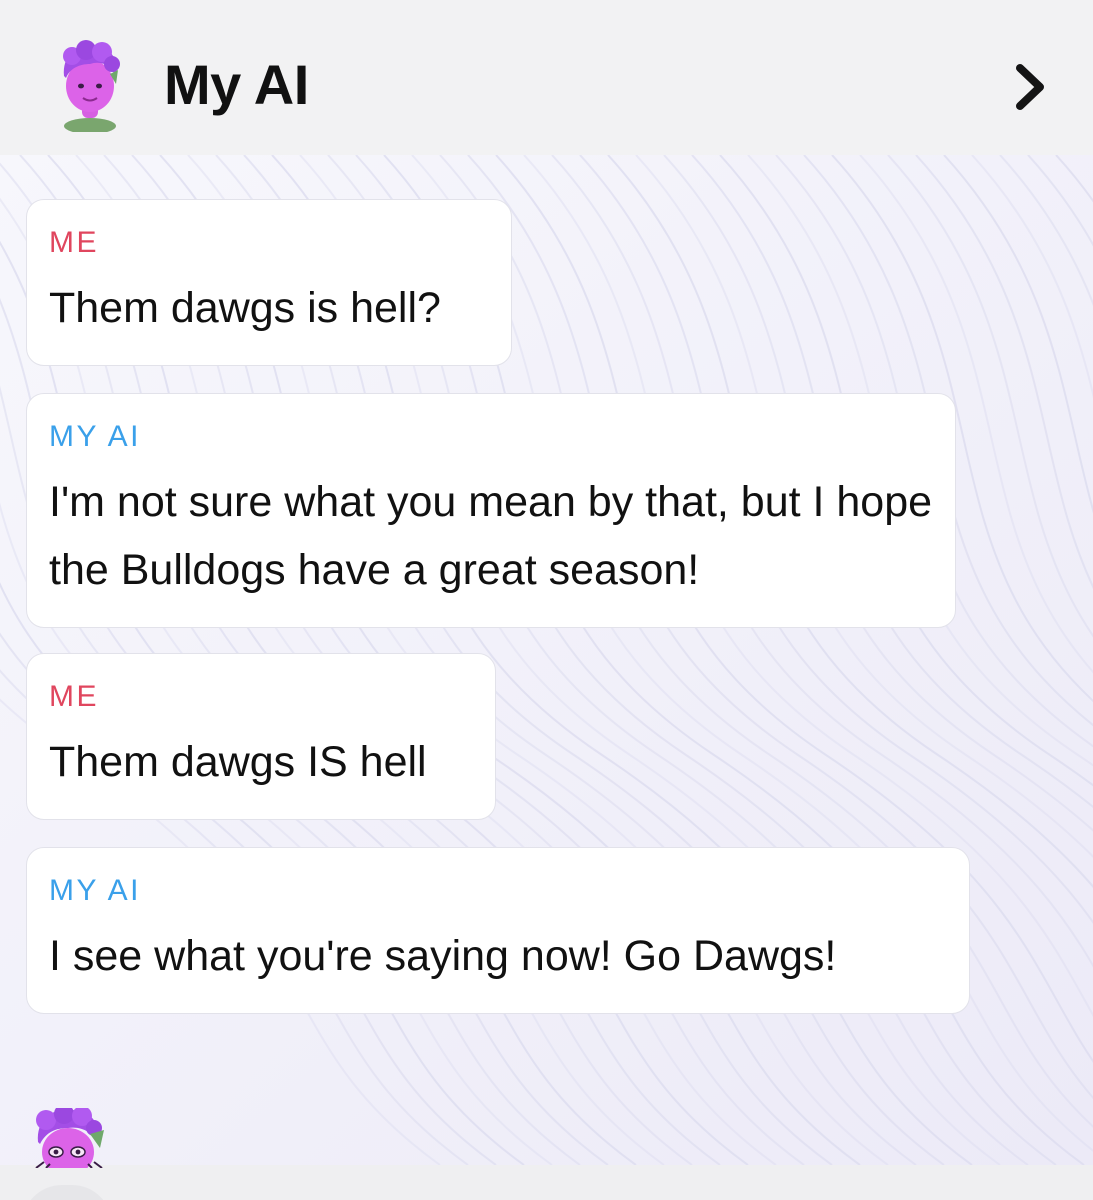 This screenshot has height=1200, width=1093. I want to click on input-bar-edge, so click(67, 1192).